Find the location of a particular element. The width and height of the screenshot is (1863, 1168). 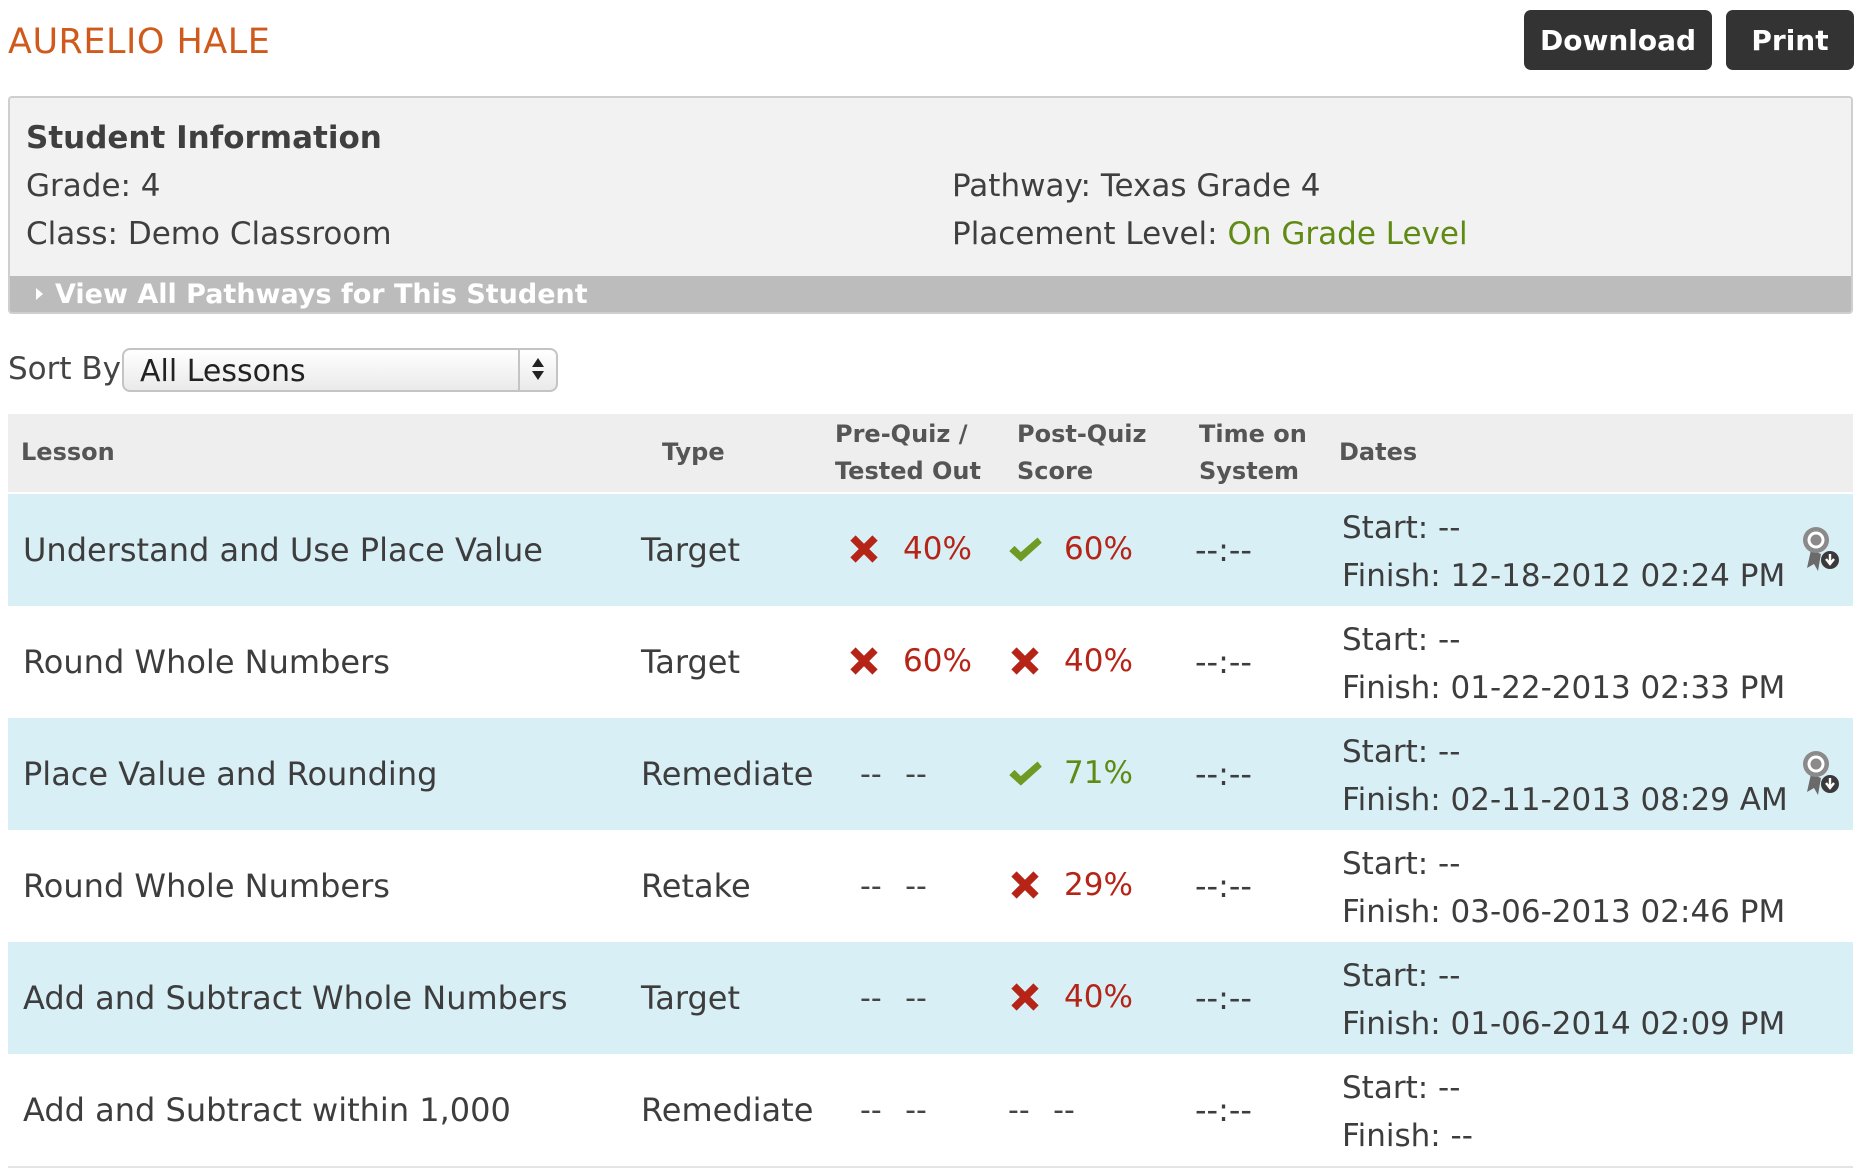

finish-date: Finish: 03-06-2013 02:46 PM is located at coordinates (1564, 912).